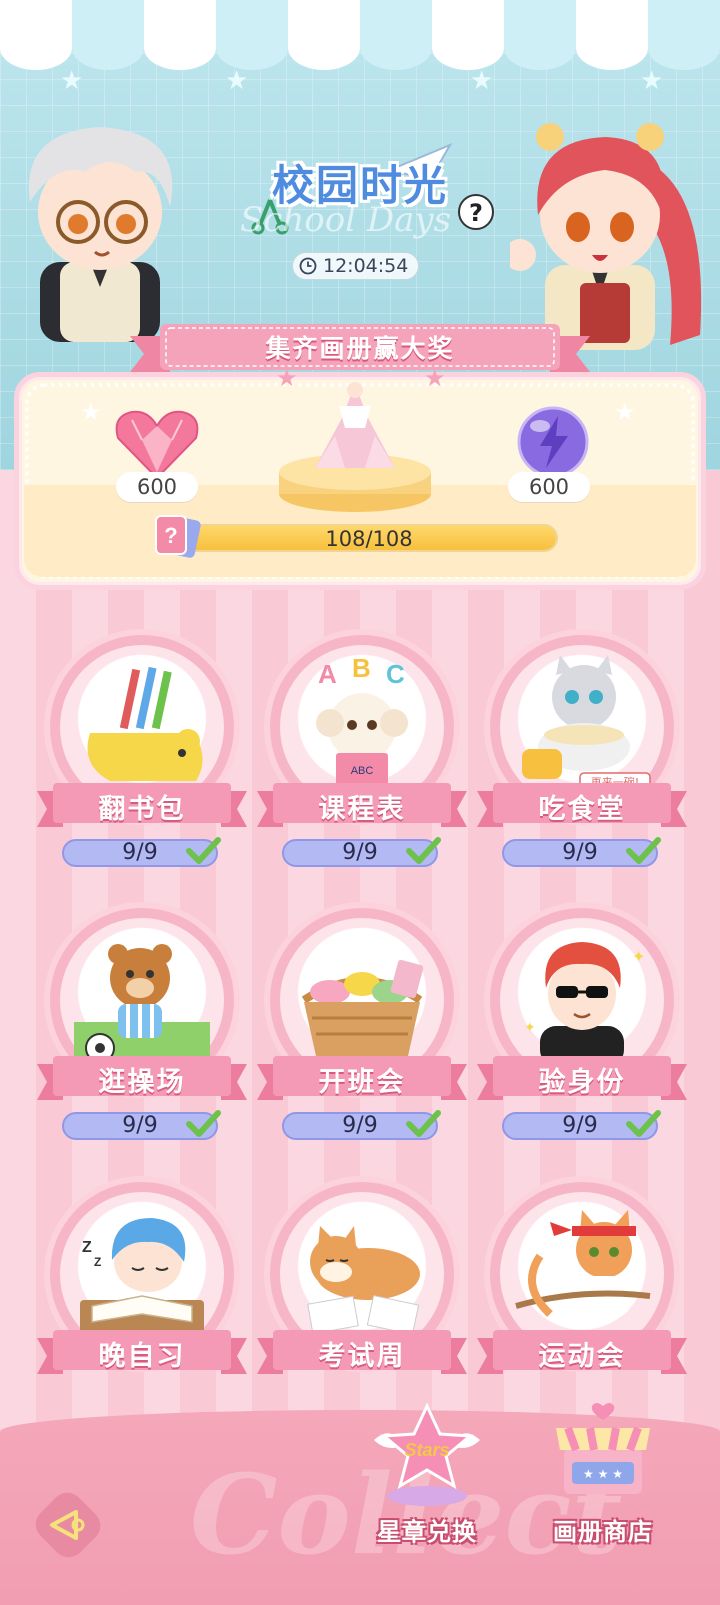 The height and width of the screenshot is (1605, 720). Describe the element at coordinates (549, 487) in the screenshot. I see `energy-orb-count: 600` at that location.